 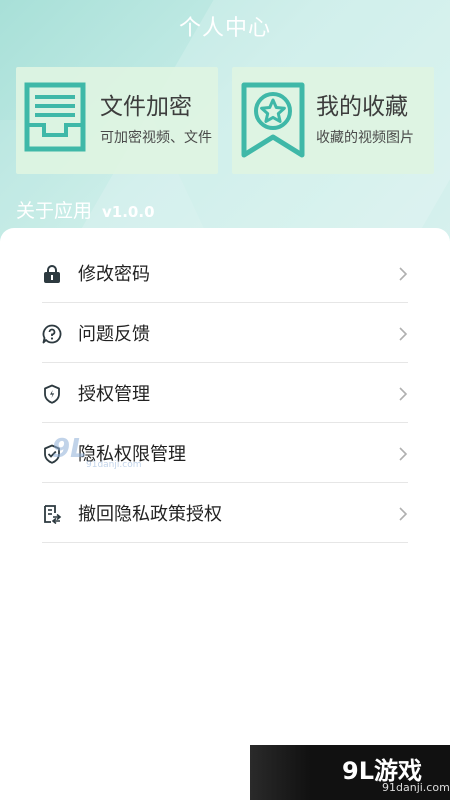 I want to click on menu-item-feedback: 问题反馈, so click(x=225, y=333).